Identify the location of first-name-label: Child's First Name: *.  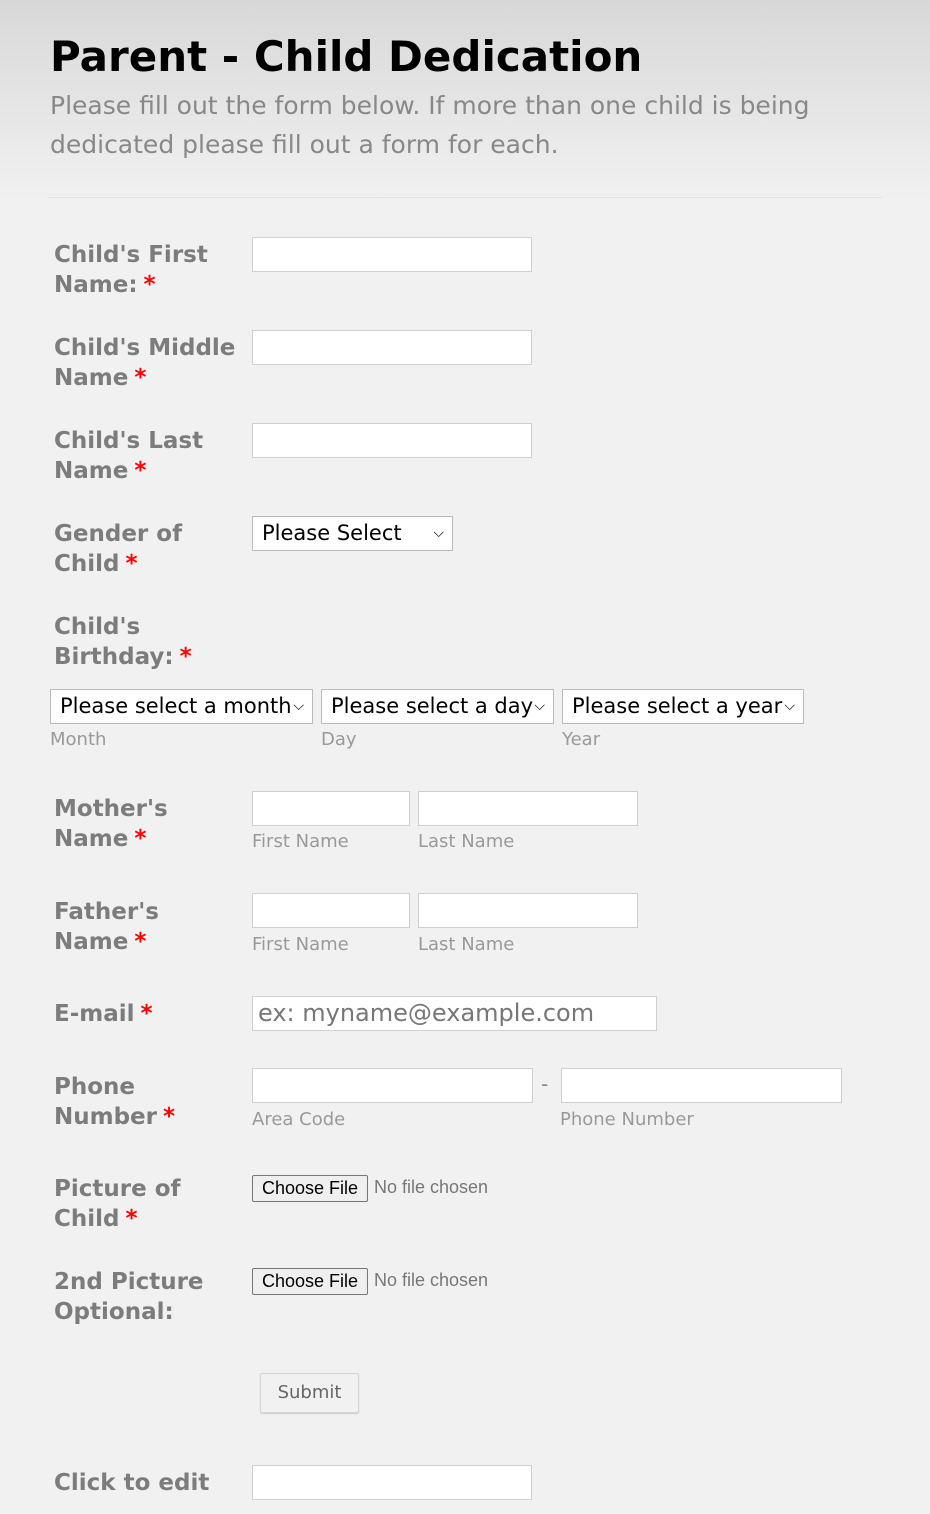
(131, 270).